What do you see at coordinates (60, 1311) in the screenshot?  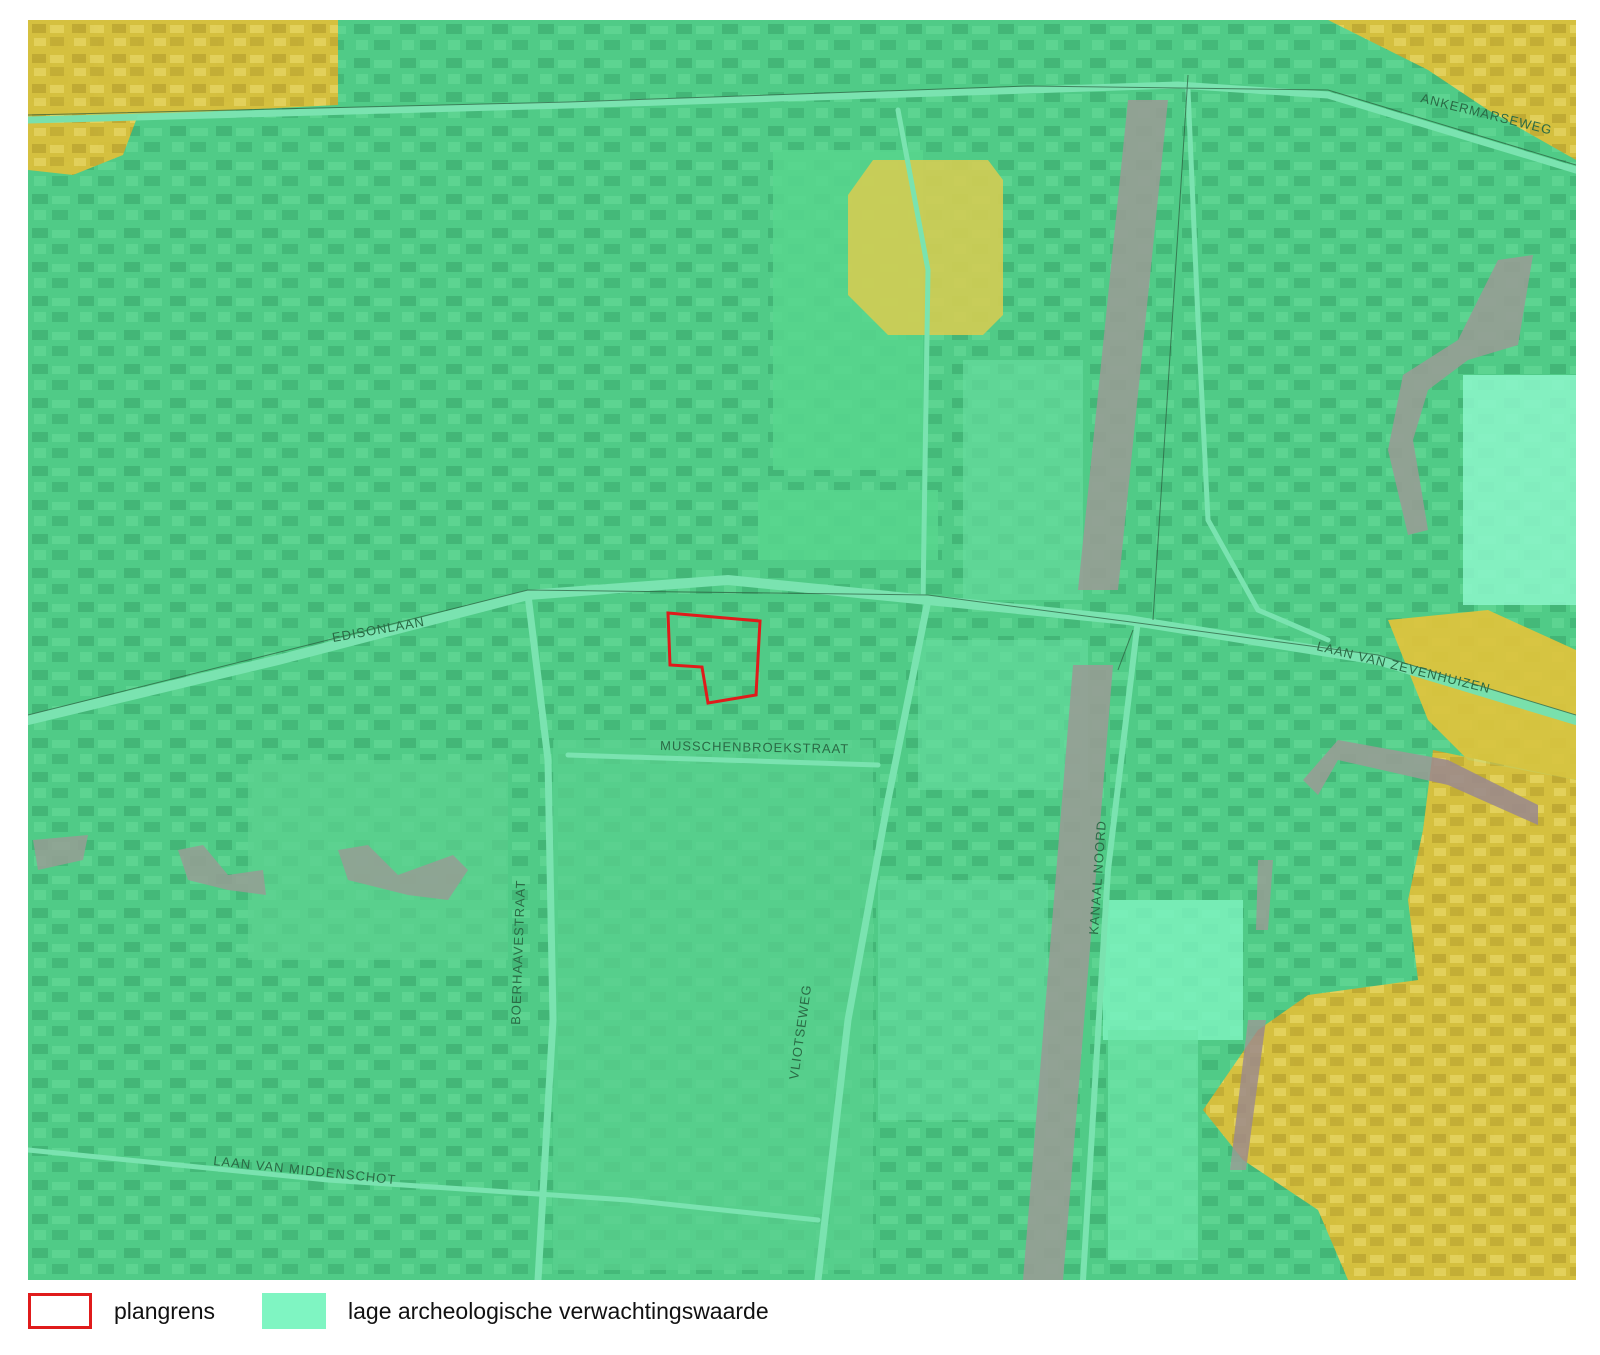 I see `legend-swatch-plangrens` at bounding box center [60, 1311].